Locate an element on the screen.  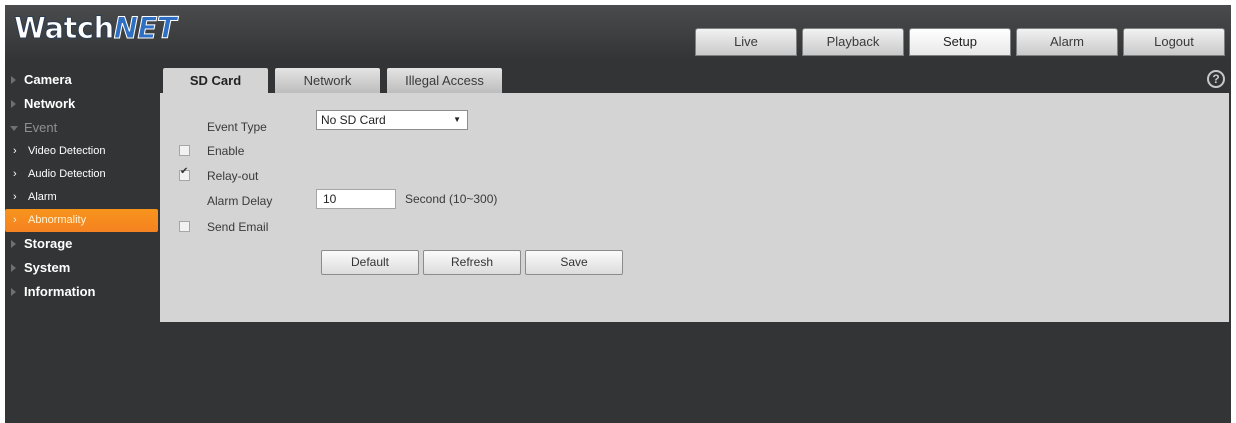
sidebar-subitem-video-detection: › Video Detection is located at coordinates (82, 151).